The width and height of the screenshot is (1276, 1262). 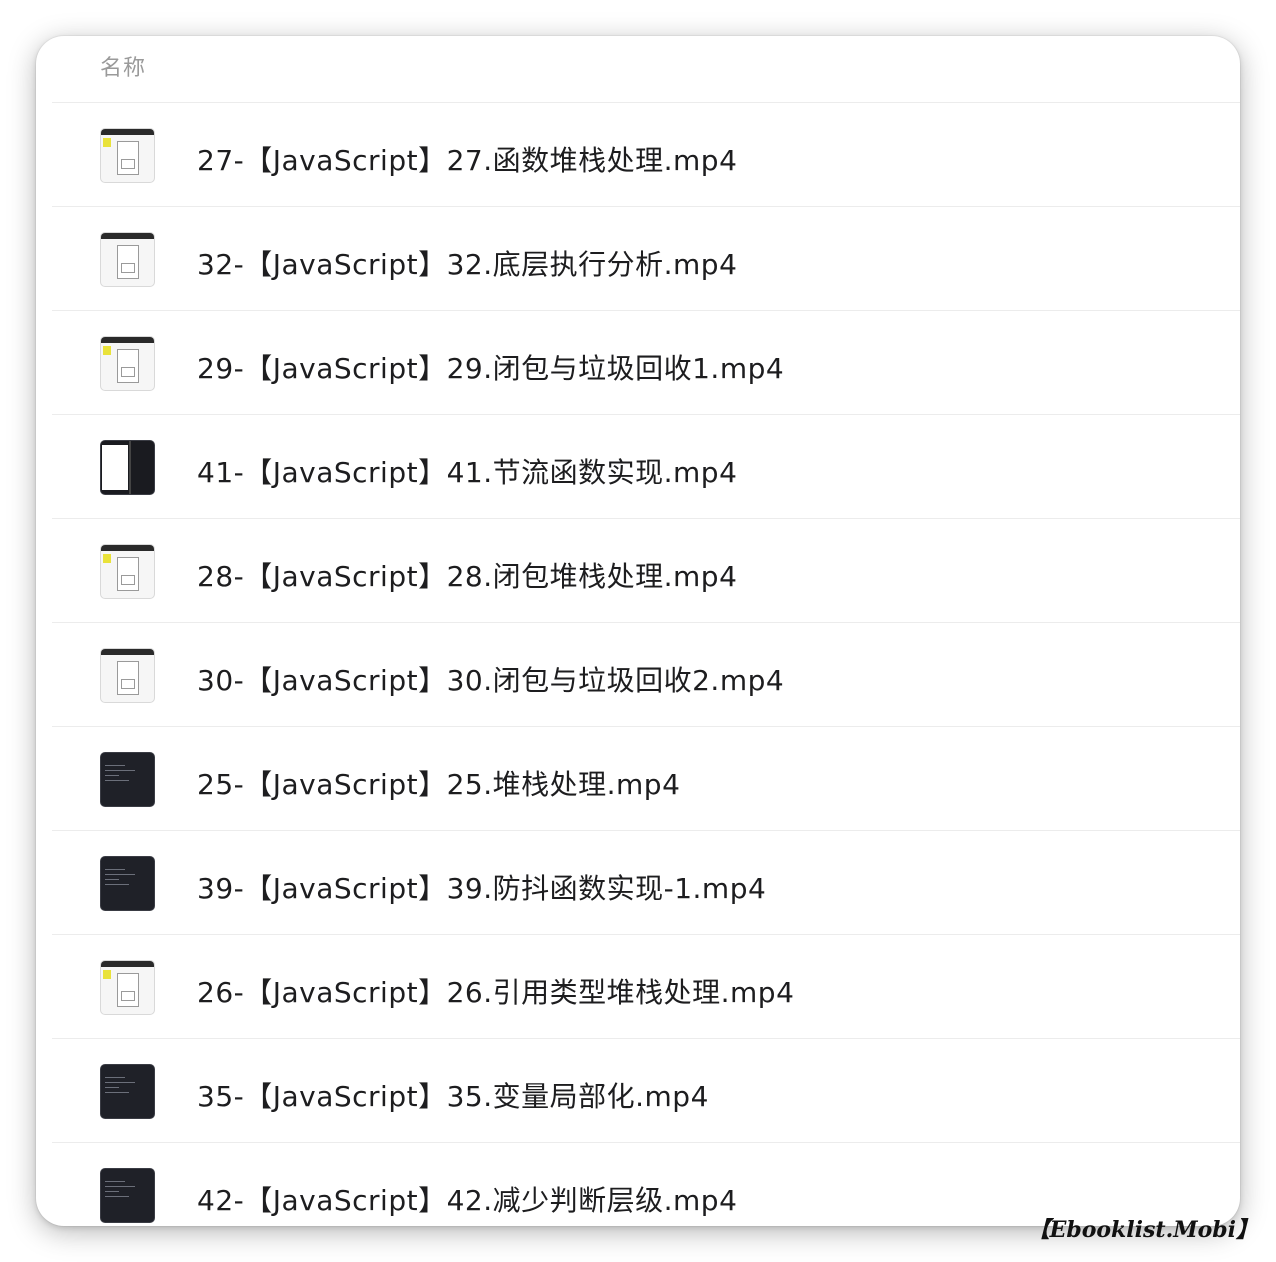 I want to click on file-name: 39-【JavaScript】39.防抖函数实现-1.mp4, so click(x=482, y=888).